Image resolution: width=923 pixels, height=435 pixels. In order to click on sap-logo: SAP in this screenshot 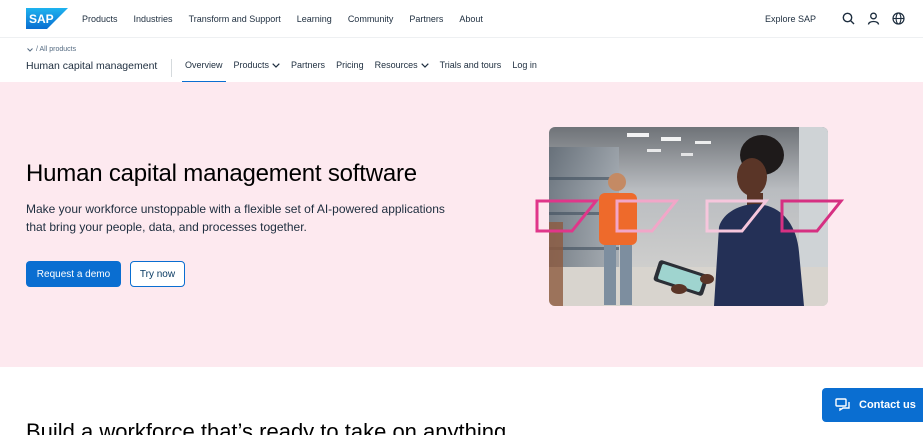, I will do `click(47, 18)`.